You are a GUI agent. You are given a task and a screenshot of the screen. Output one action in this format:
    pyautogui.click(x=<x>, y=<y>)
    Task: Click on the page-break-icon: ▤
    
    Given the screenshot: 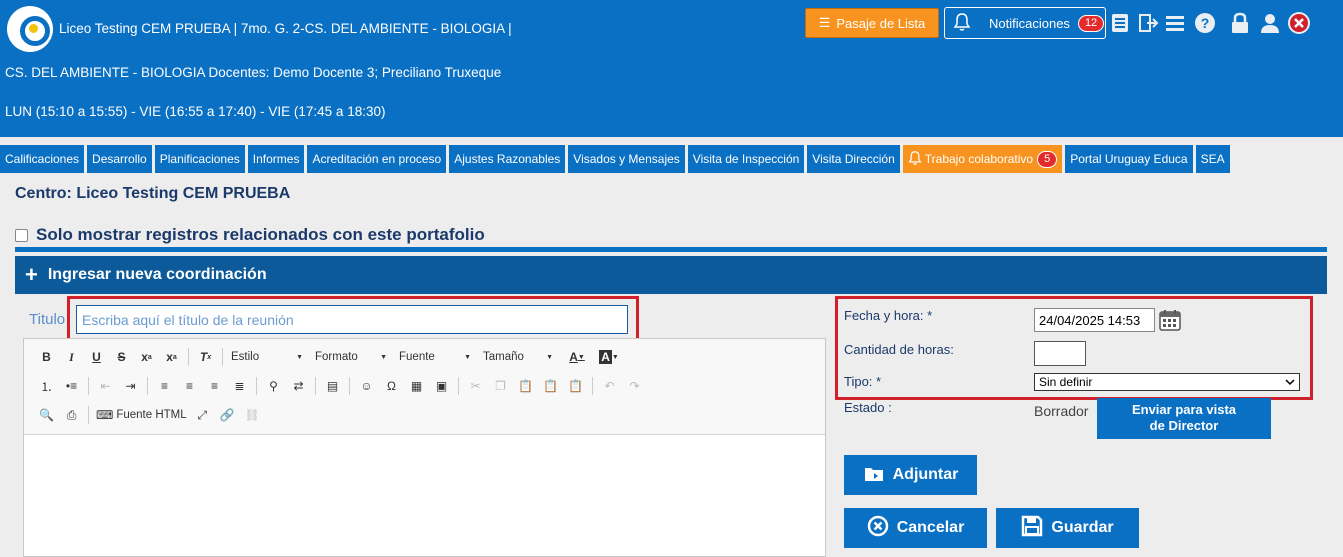 What is the action you would take?
    pyautogui.click(x=332, y=386)
    